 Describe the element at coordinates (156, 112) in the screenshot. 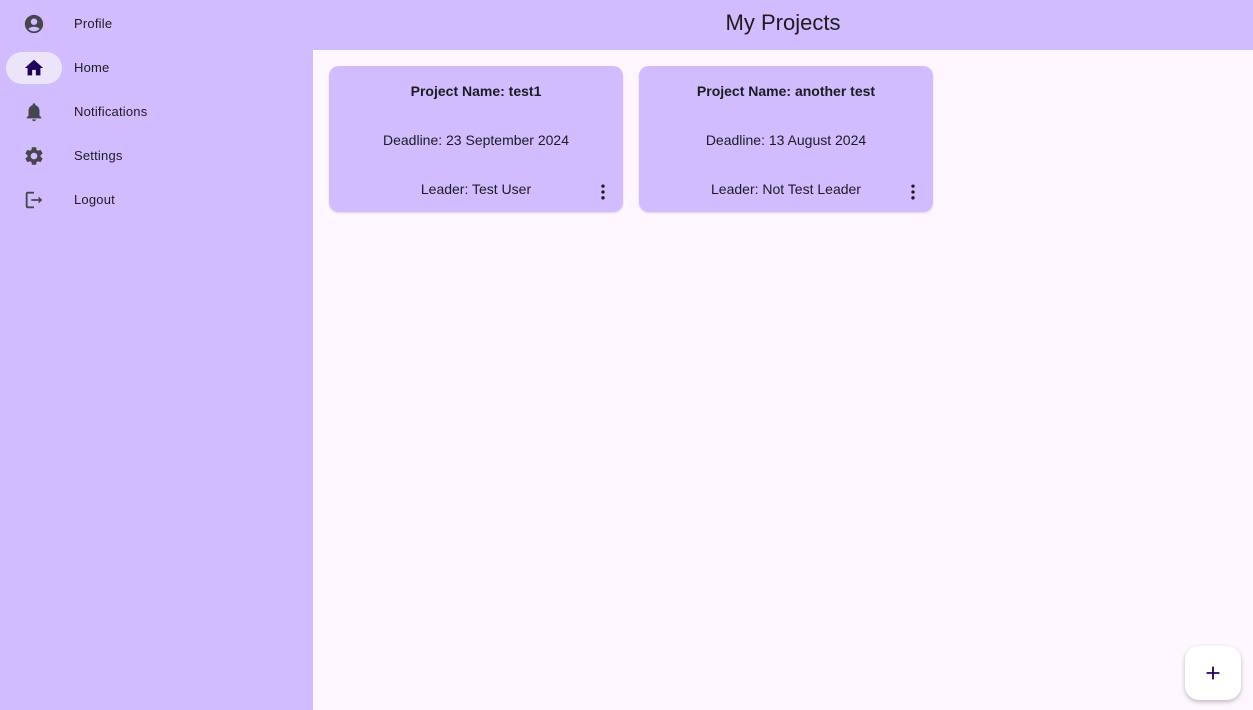

I see `sidebar-item-notifications: Notifications` at that location.